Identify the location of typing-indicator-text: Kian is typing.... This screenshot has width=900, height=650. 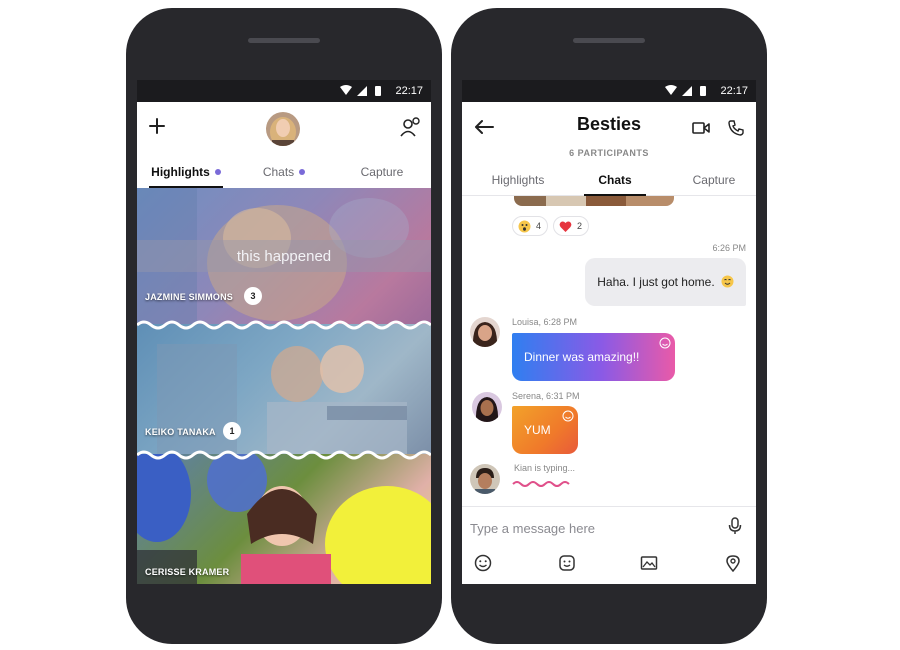
(545, 468).